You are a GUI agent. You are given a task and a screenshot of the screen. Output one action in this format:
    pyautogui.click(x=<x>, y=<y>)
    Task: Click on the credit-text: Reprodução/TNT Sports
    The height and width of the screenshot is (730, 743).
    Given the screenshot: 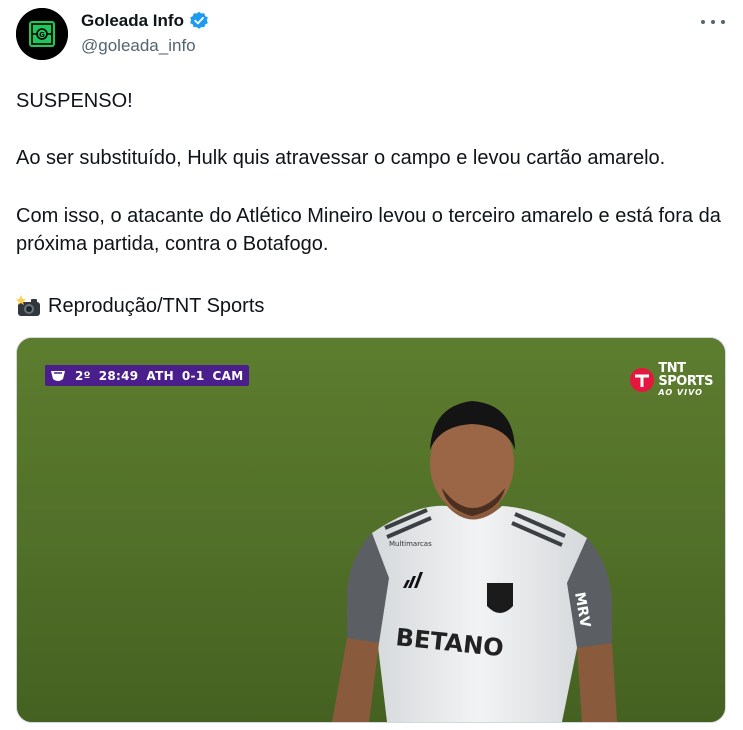 What is the action you would take?
    pyautogui.click(x=156, y=306)
    